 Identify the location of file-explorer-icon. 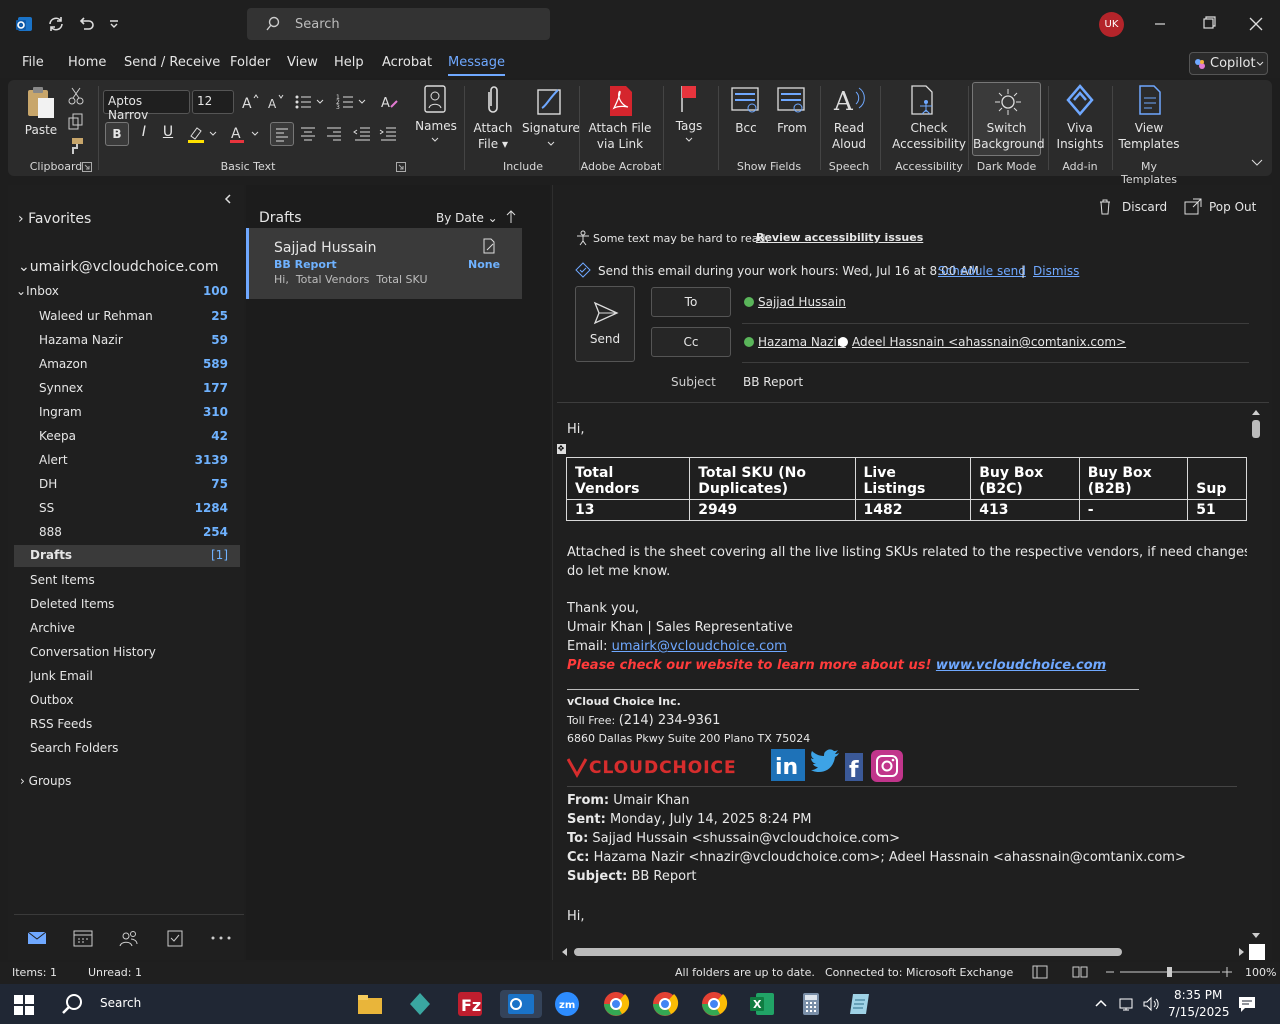
(370, 1004).